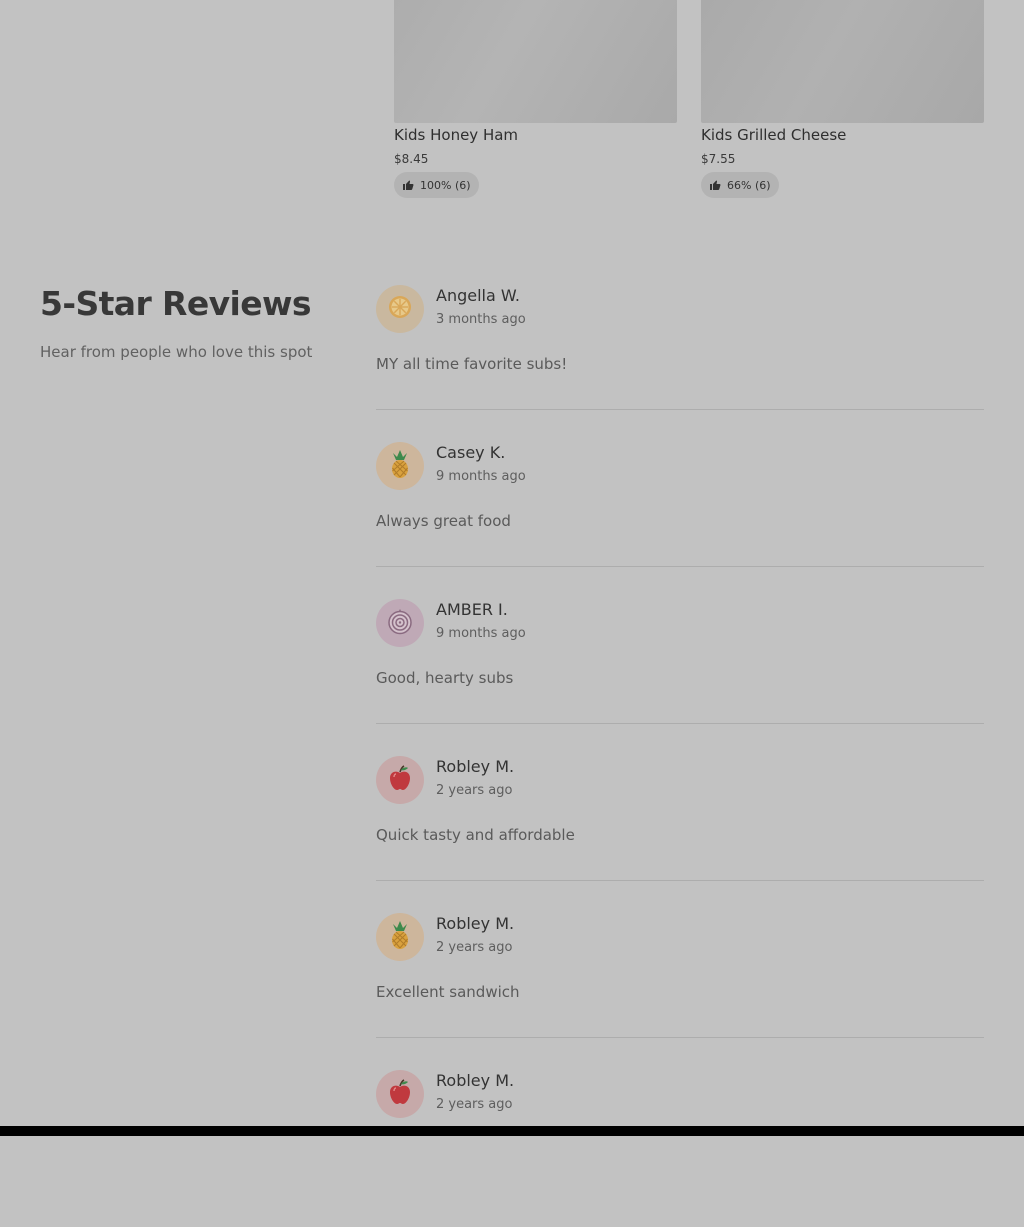 The height and width of the screenshot is (1227, 1024). What do you see at coordinates (443, 521) in the screenshot?
I see `review-text: Always great food` at bounding box center [443, 521].